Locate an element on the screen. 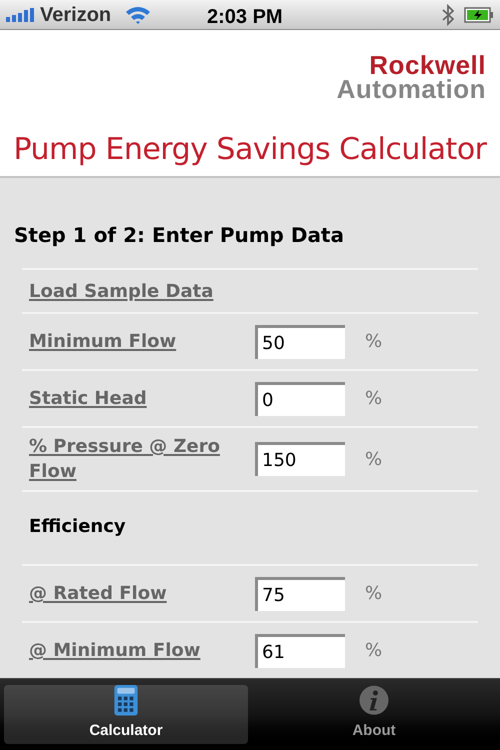  number-input: 75 is located at coordinates (300, 593).